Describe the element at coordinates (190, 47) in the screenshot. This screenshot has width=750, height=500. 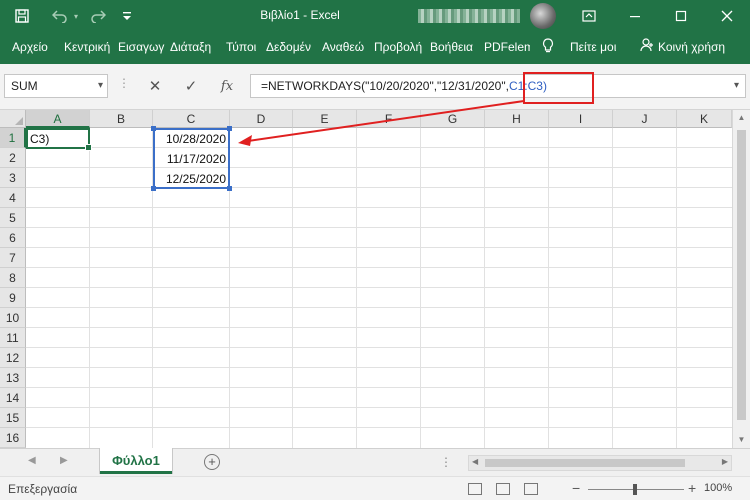
I see `tab-layout: Διάταξη` at that location.